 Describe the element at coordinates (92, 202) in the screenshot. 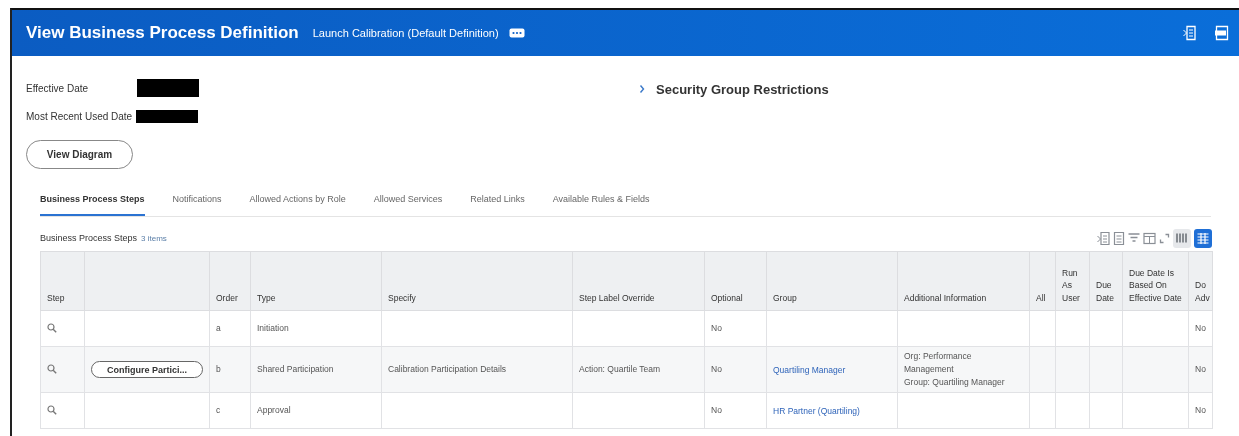

I see `tab: Business Process Steps` at that location.